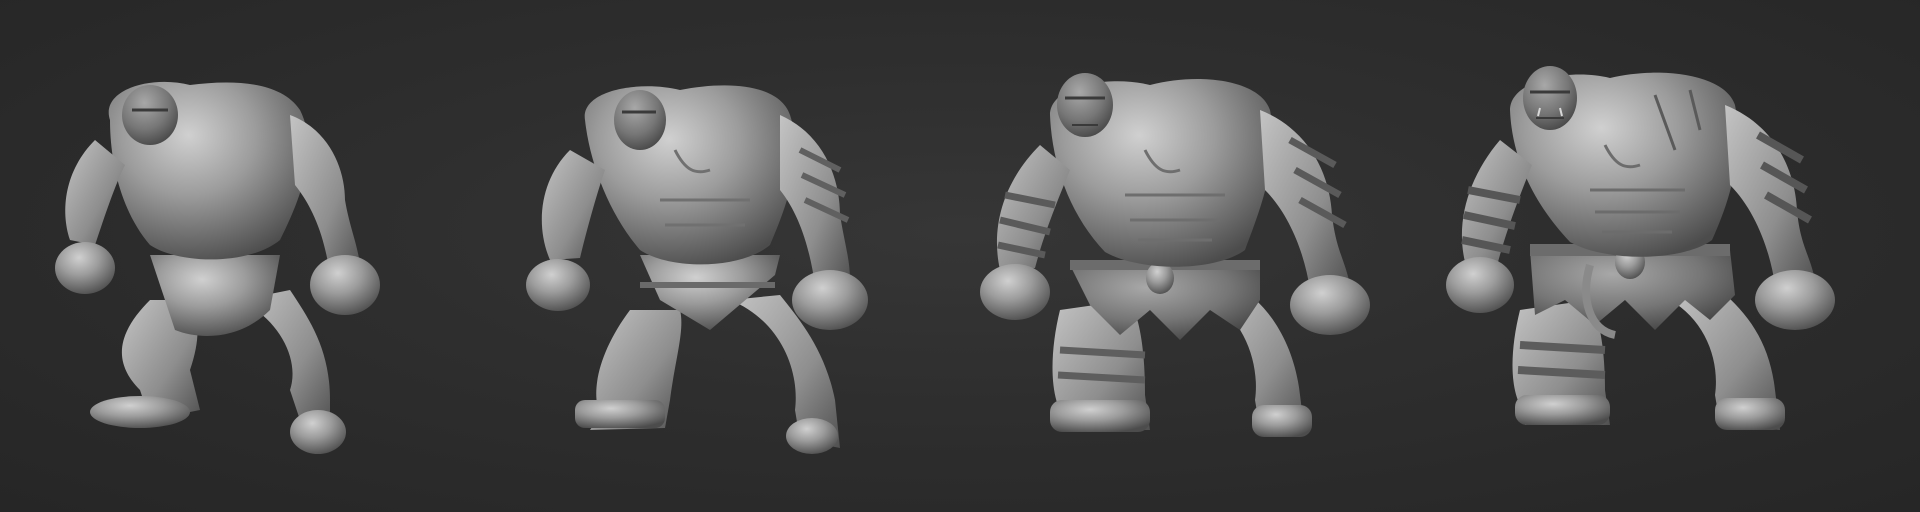 The image size is (1920, 512). I want to click on left-arm, so click(573, 205).